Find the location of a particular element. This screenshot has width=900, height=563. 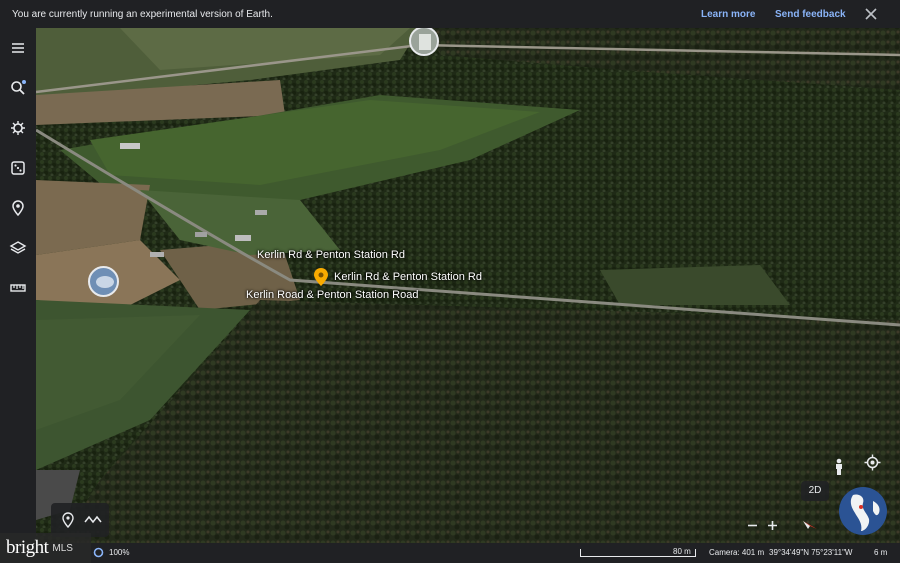

map-style-button is located at coordinates (18, 248).